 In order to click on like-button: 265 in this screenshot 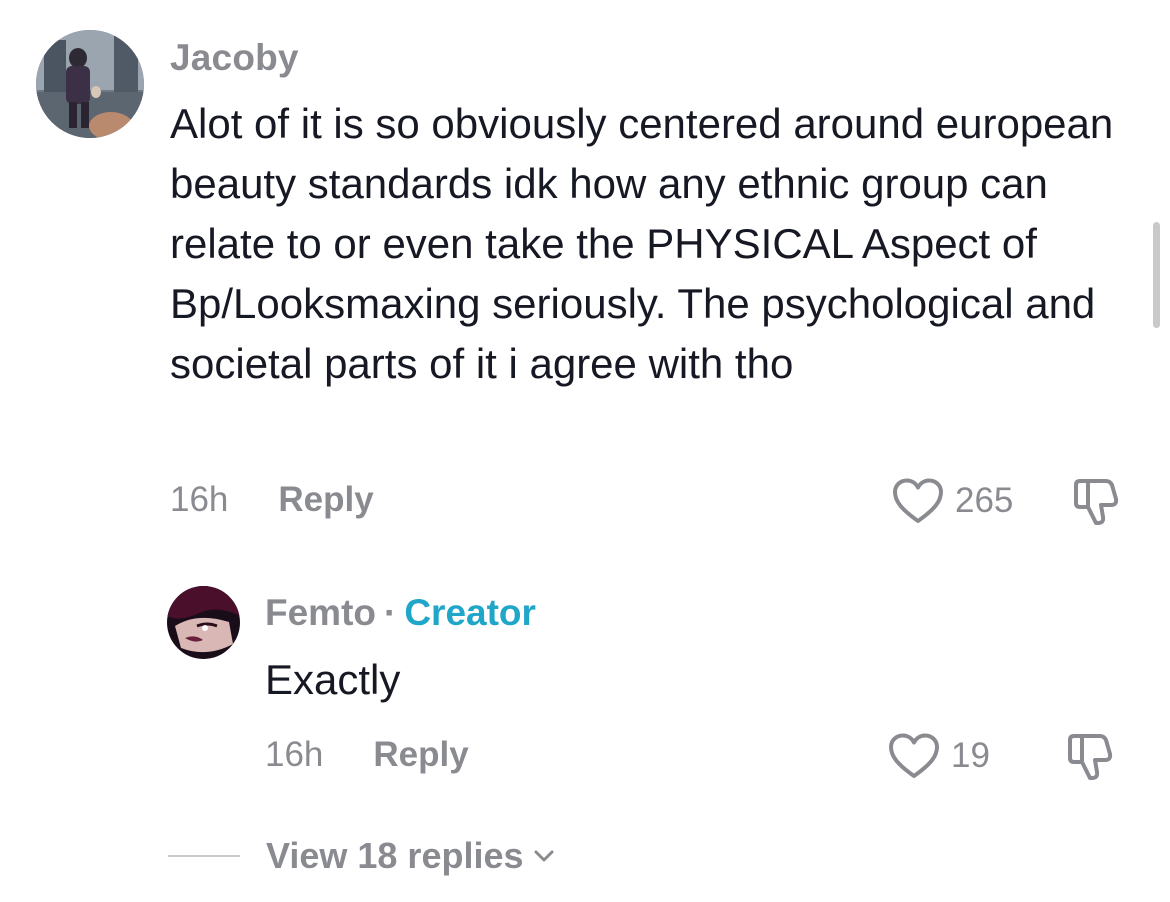, I will do `click(952, 501)`.